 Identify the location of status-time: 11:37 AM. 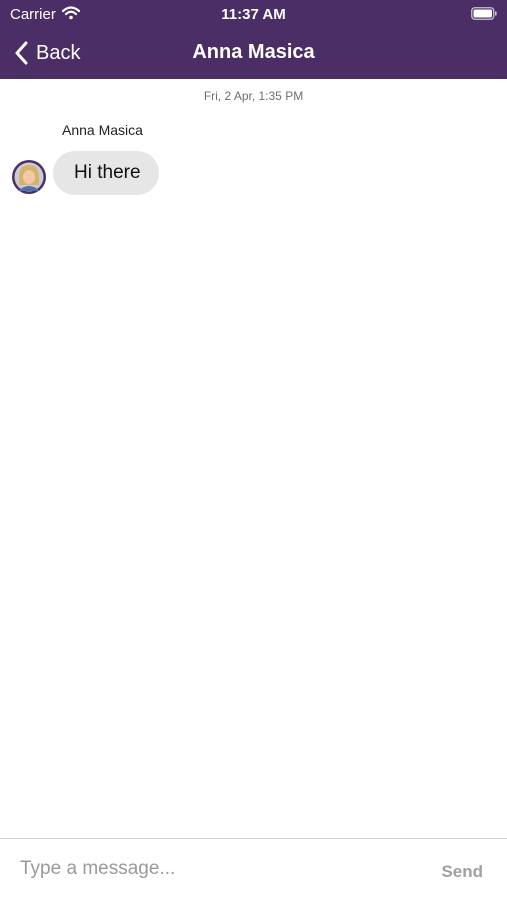
(253, 14).